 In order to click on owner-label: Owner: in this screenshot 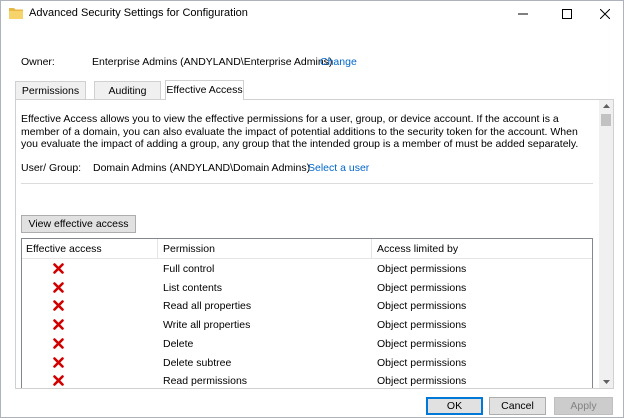, I will do `click(38, 62)`.